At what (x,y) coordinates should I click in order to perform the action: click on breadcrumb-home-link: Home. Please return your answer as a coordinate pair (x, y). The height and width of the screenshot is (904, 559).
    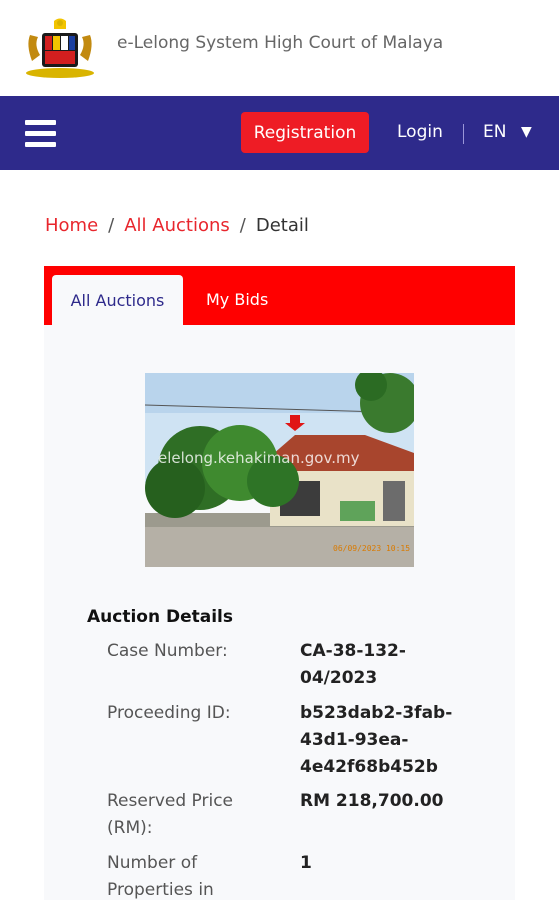
    Looking at the image, I should click on (71, 225).